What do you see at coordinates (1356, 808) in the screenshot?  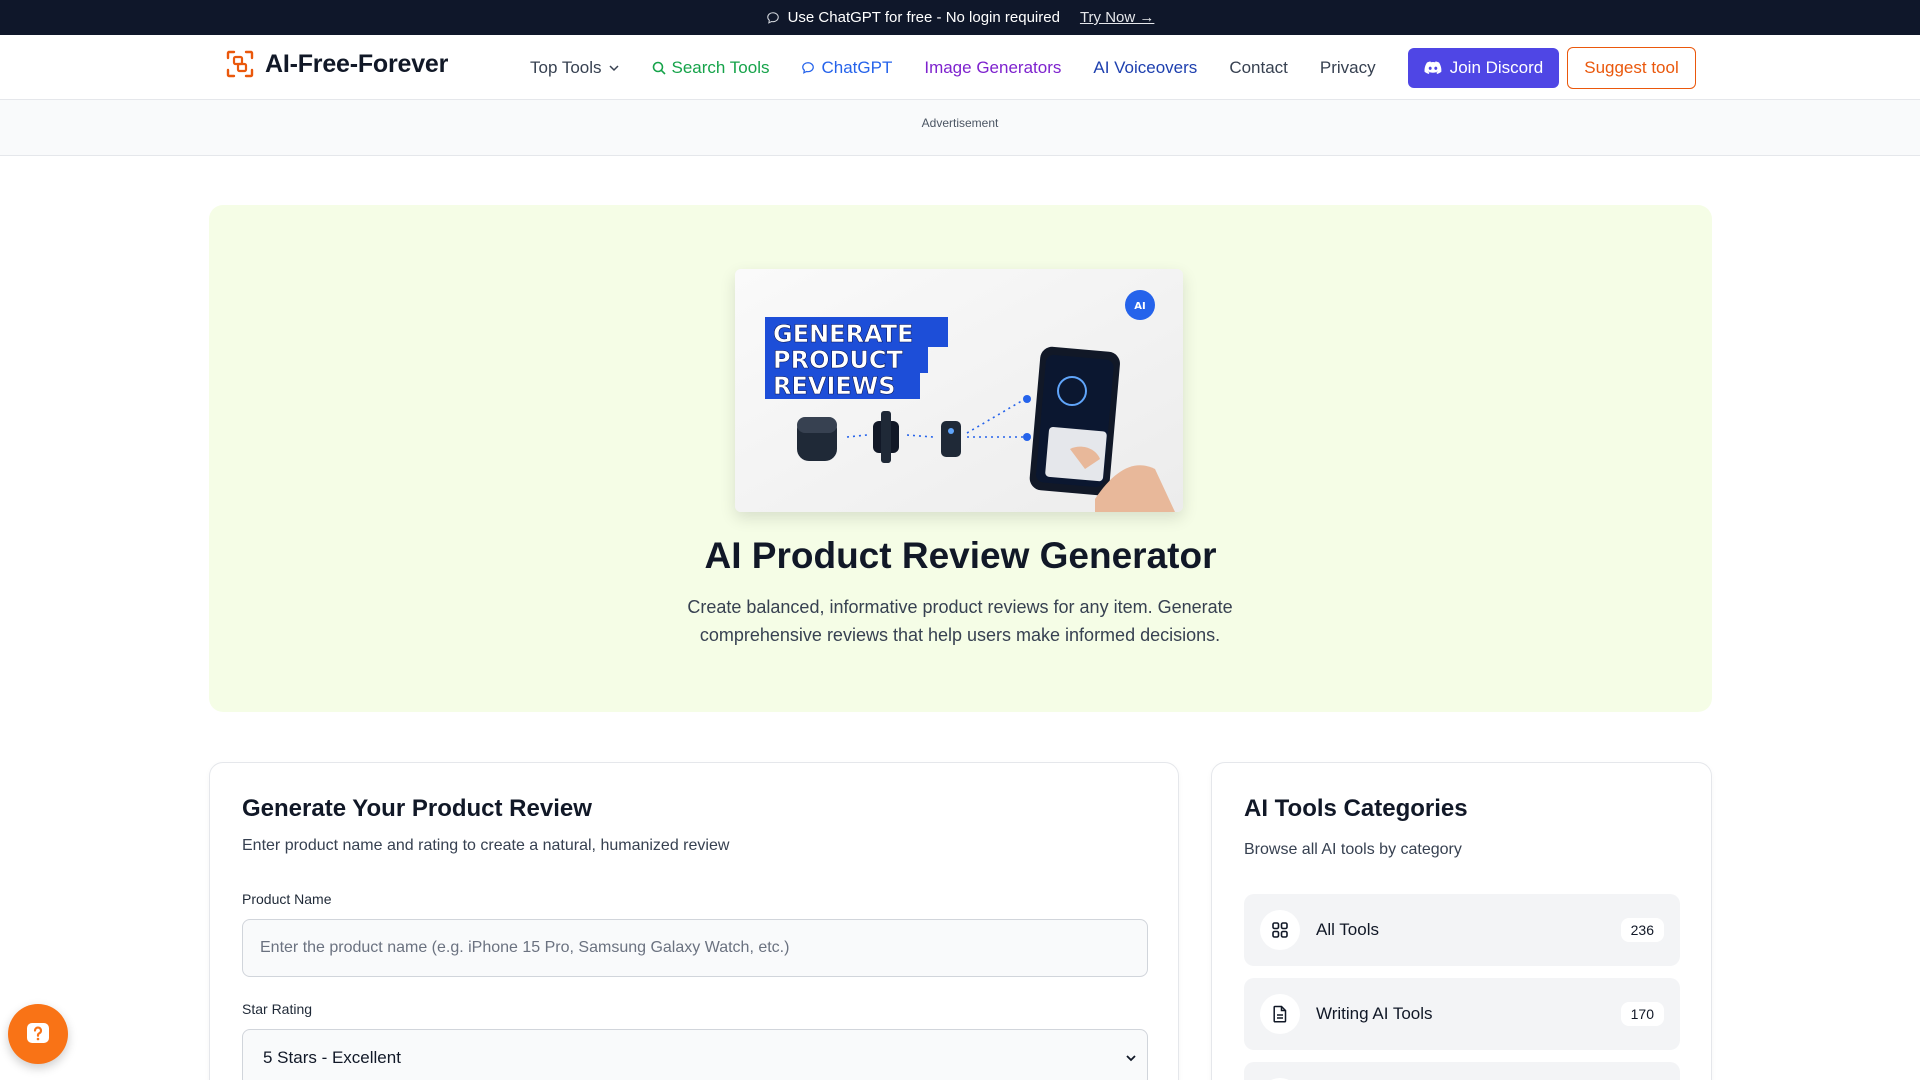 I see `categories-title: AI Tools Categories` at bounding box center [1356, 808].